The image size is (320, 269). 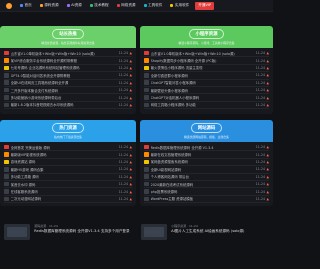 I want to click on list-item: 在线客服系统源码 11-24 ▲, so click(x=68, y=192).